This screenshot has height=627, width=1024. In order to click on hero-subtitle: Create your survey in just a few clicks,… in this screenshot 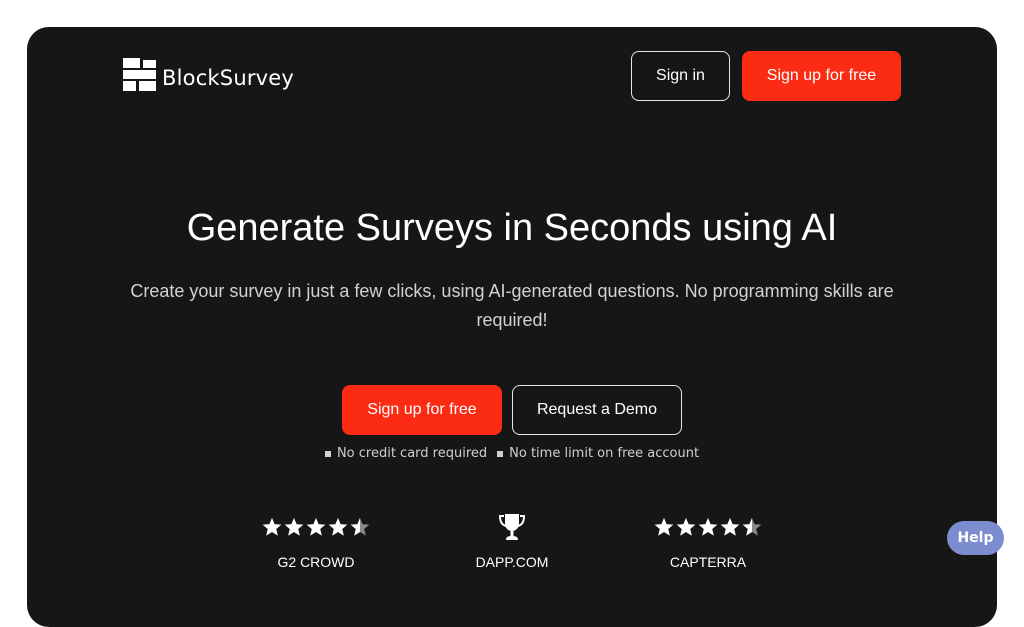, I will do `click(512, 305)`.